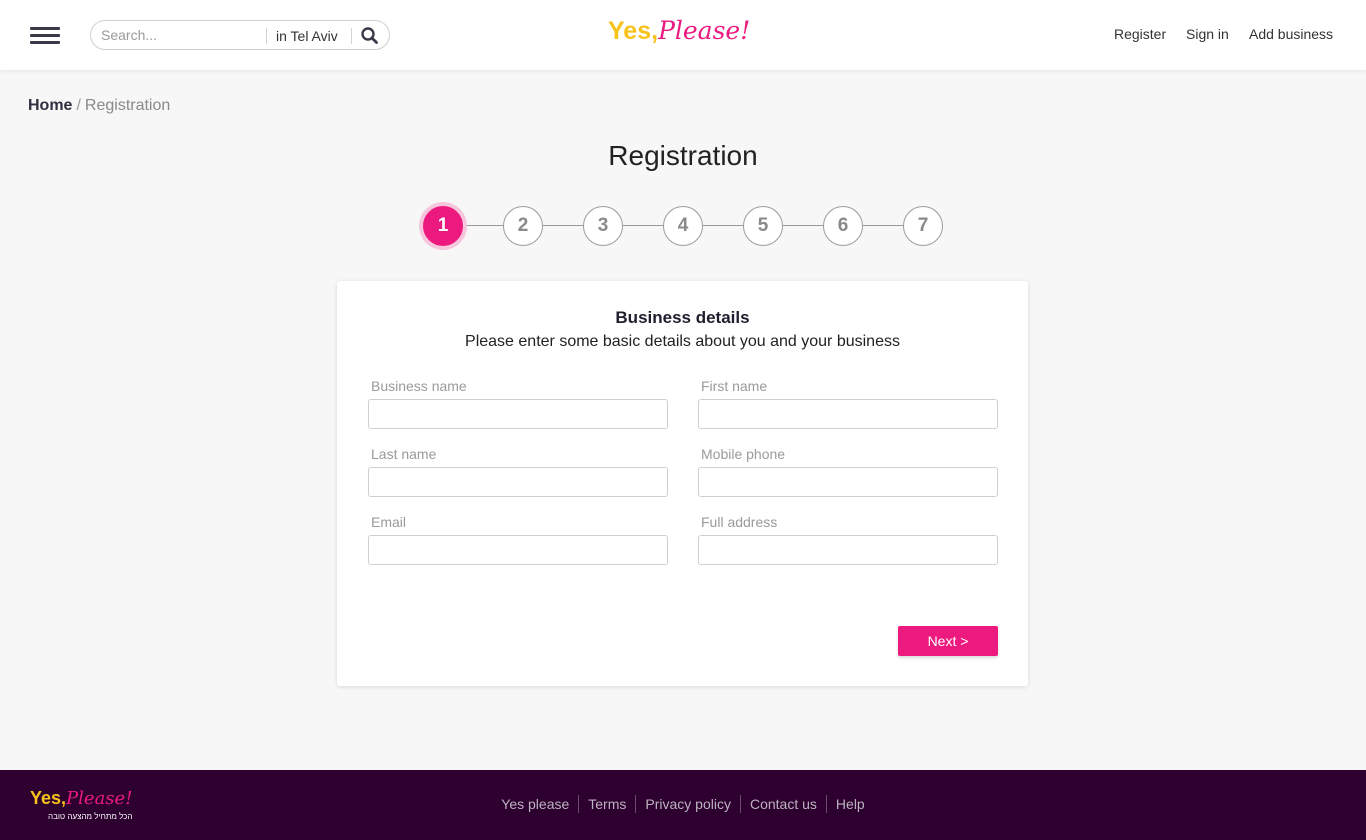 This screenshot has height=840, width=1366. Describe the element at coordinates (181, 35) in the screenshot. I see `search-input` at that location.